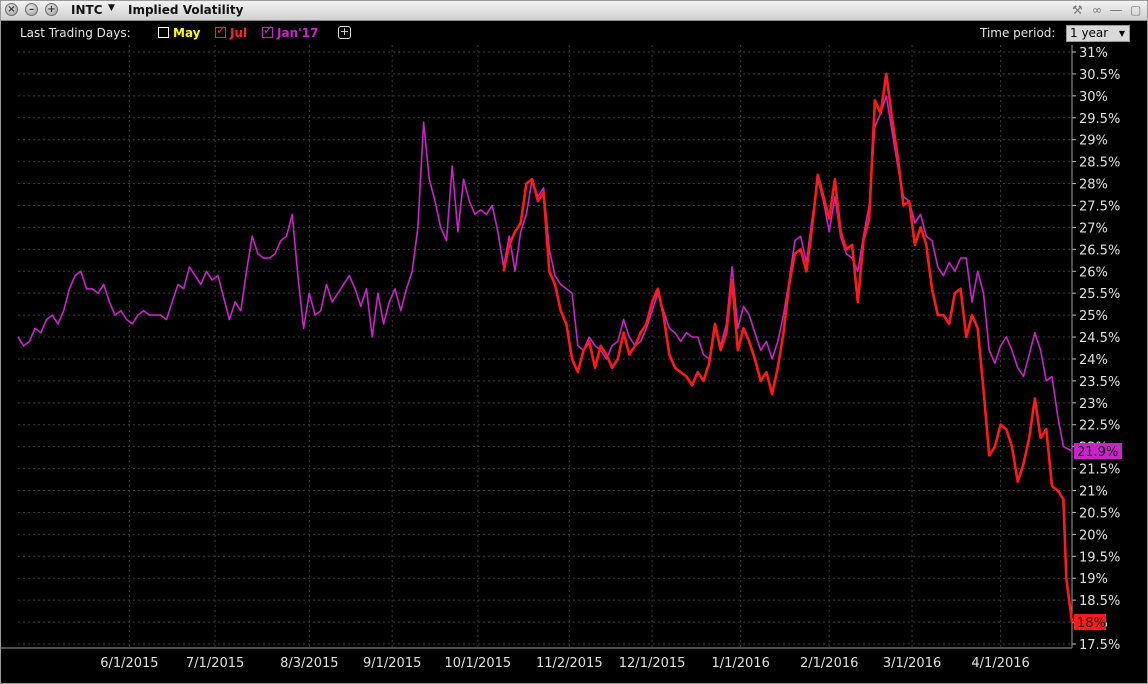  What do you see at coordinates (1093, 579) in the screenshot?
I see `y-tick-label: 19%` at bounding box center [1093, 579].